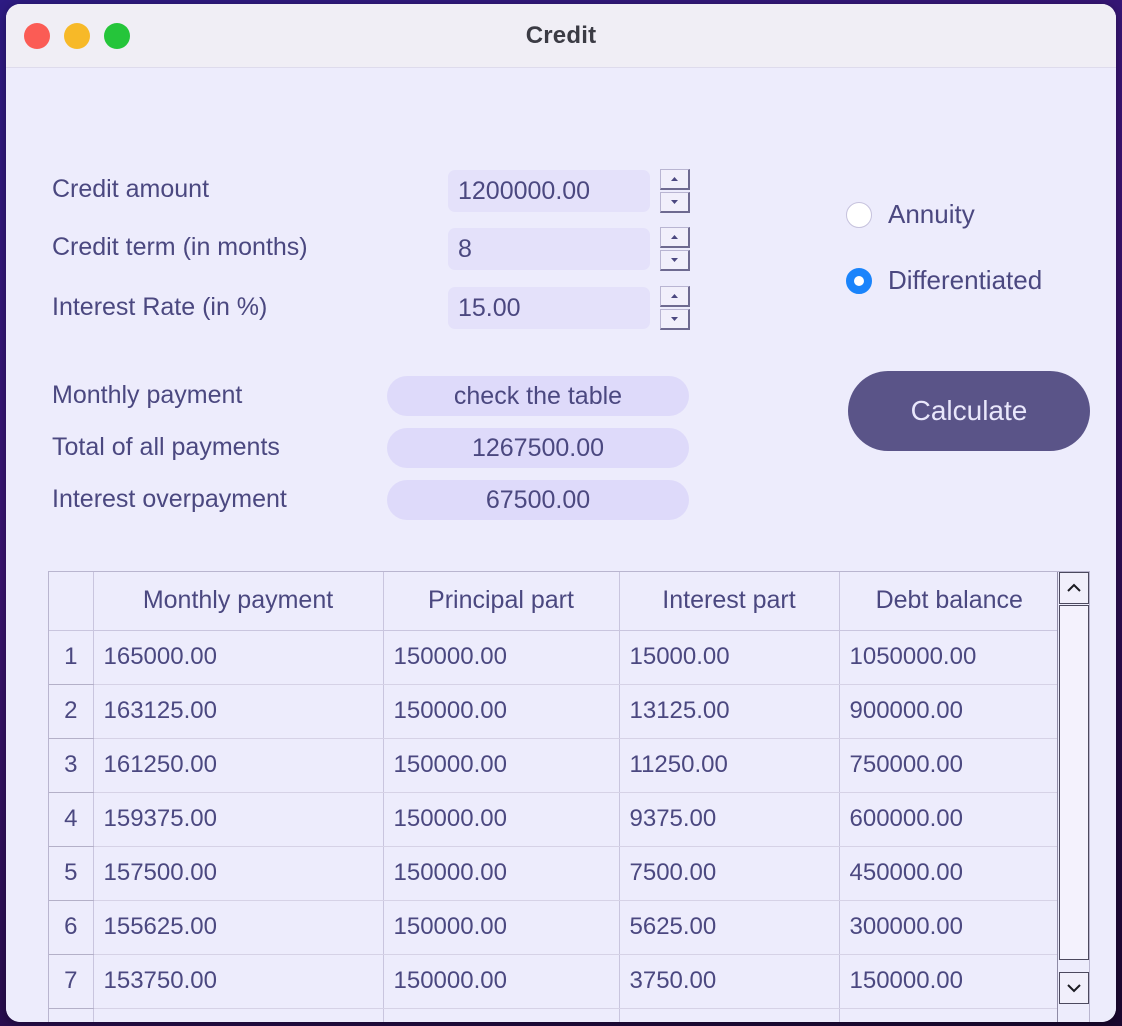 Image resolution: width=1122 pixels, height=1026 pixels. What do you see at coordinates (1074, 588) in the screenshot?
I see `scroll-up-icon` at bounding box center [1074, 588].